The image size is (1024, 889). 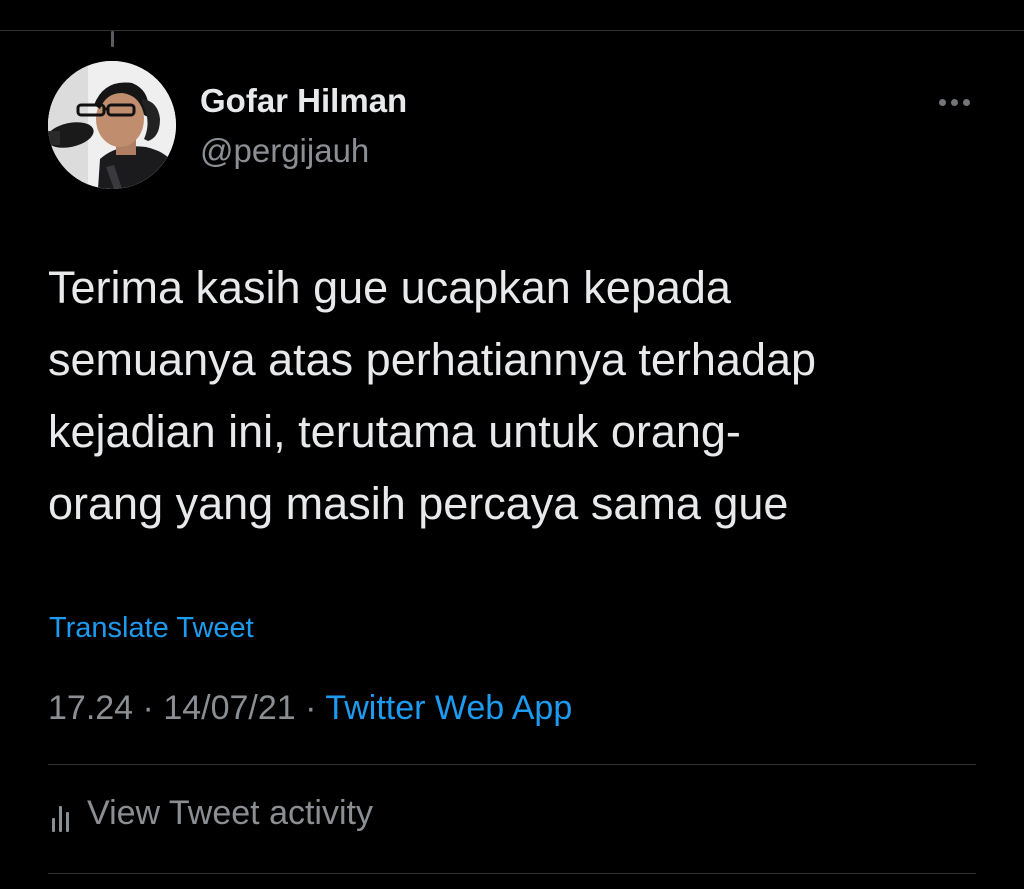 I want to click on more-options-button, so click(x=954, y=102).